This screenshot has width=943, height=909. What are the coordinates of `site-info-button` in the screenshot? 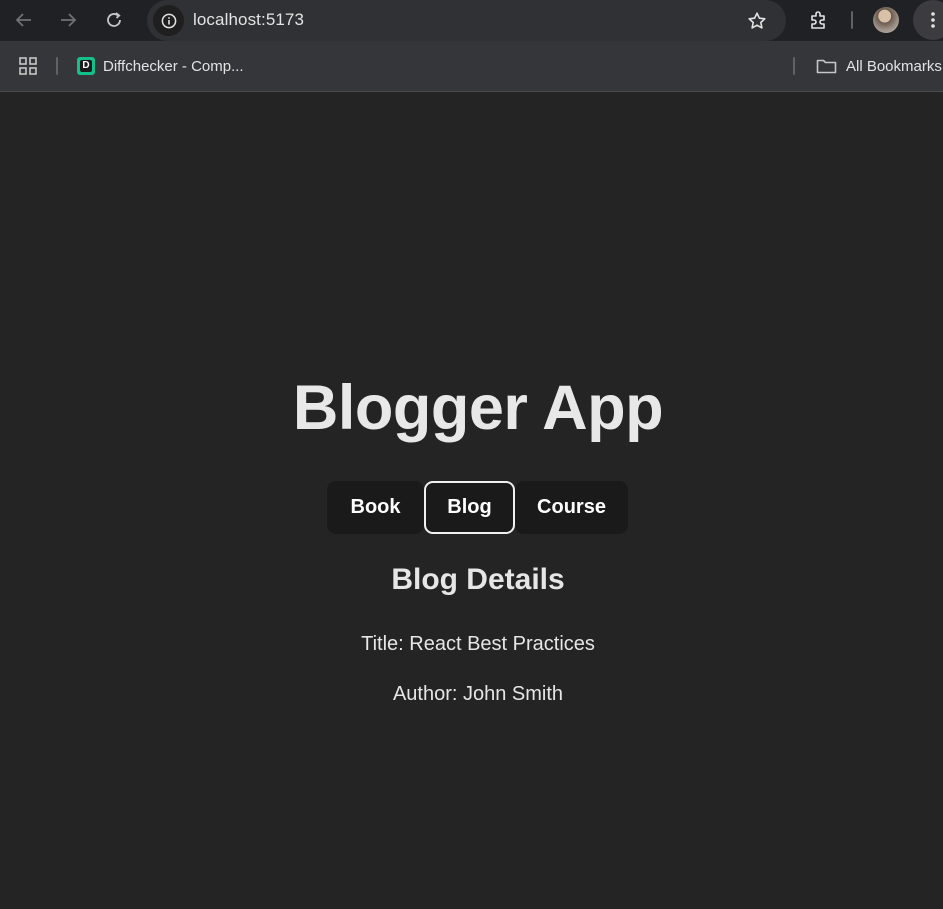 It's located at (168, 20).